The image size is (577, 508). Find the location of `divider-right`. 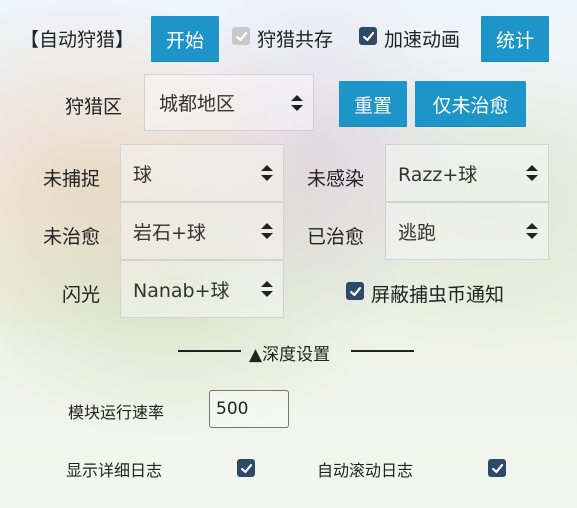

divider-right is located at coordinates (382, 351).